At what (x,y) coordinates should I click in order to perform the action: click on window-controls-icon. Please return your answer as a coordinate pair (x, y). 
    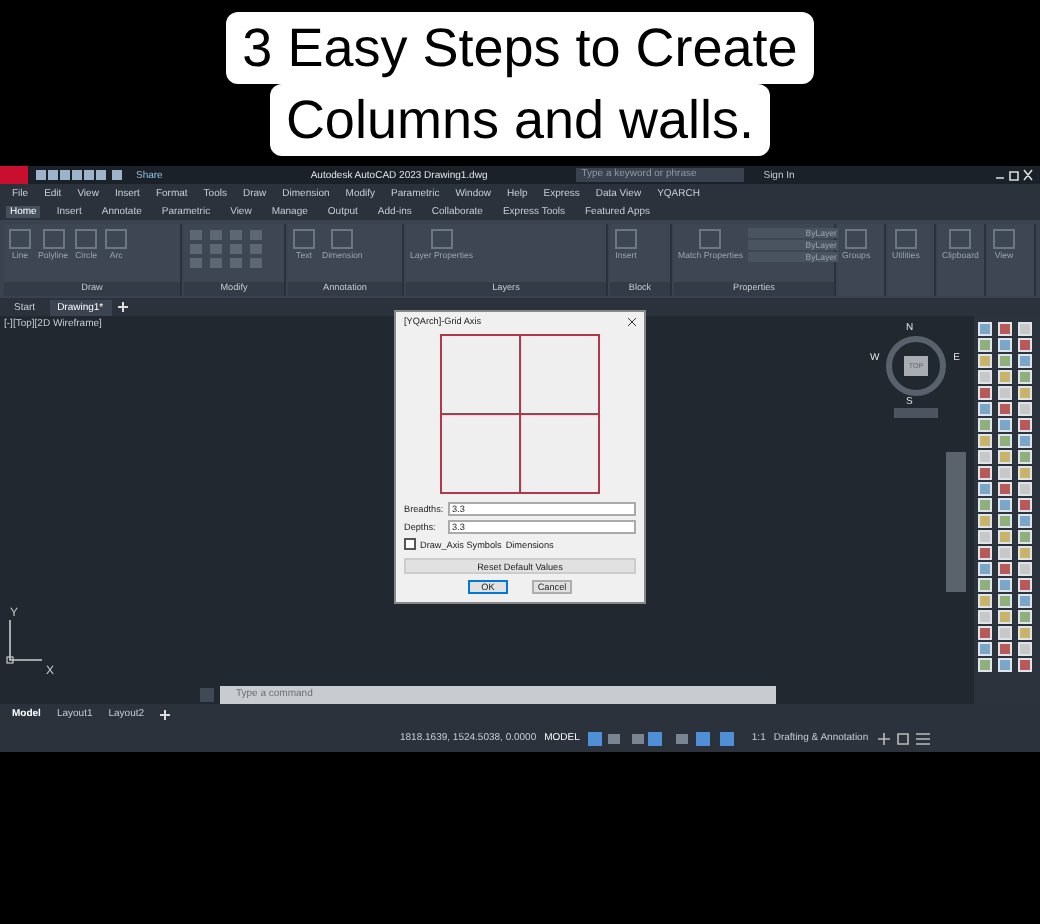
    Looking at the image, I should click on (1014, 175).